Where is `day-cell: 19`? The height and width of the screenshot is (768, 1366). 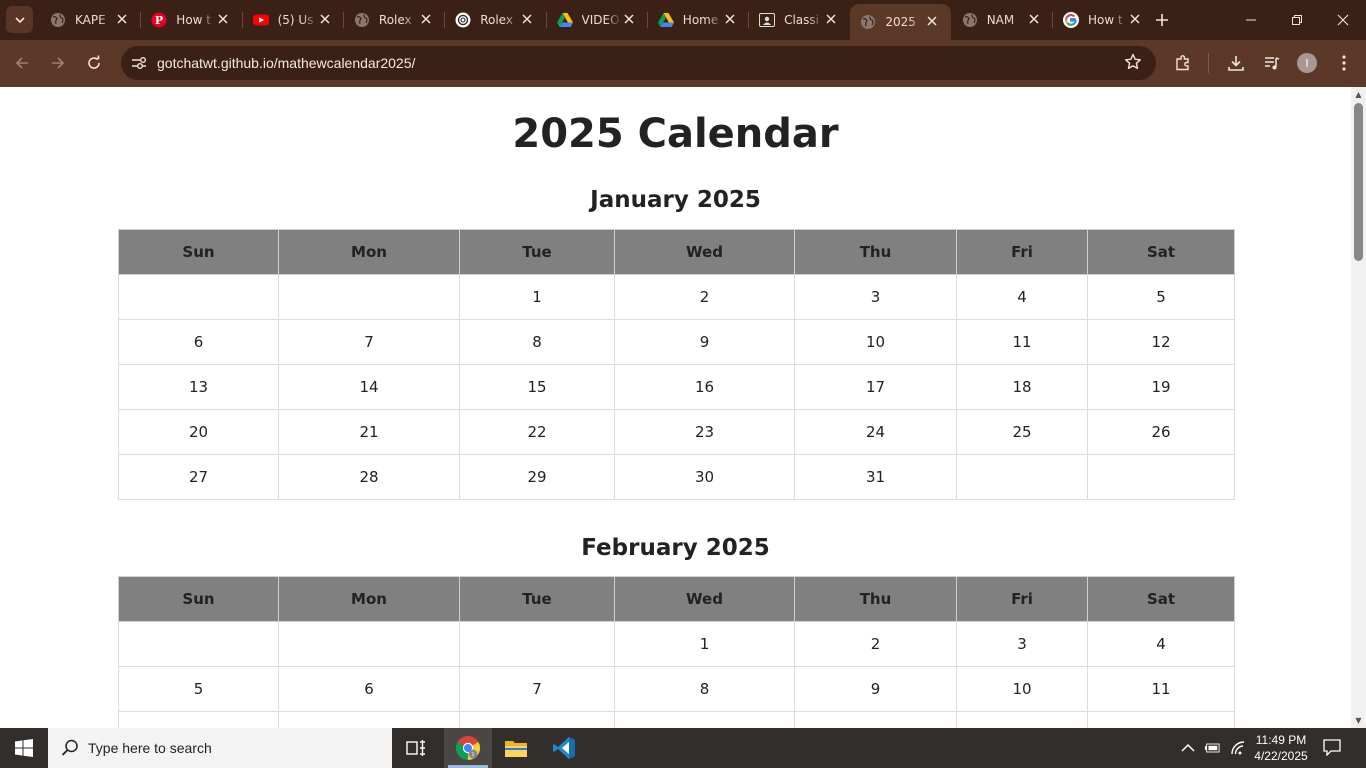 day-cell: 19 is located at coordinates (1161, 387).